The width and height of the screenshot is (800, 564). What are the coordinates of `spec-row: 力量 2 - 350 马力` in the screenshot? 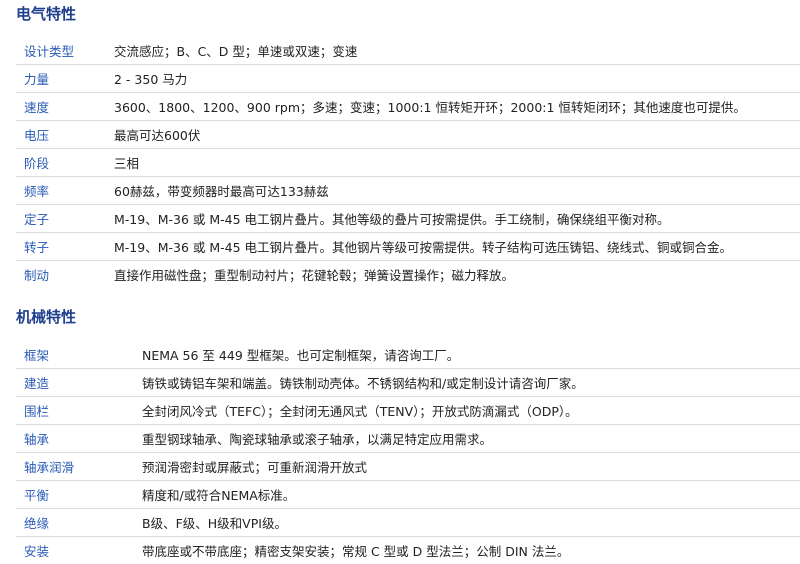 It's located at (408, 78).